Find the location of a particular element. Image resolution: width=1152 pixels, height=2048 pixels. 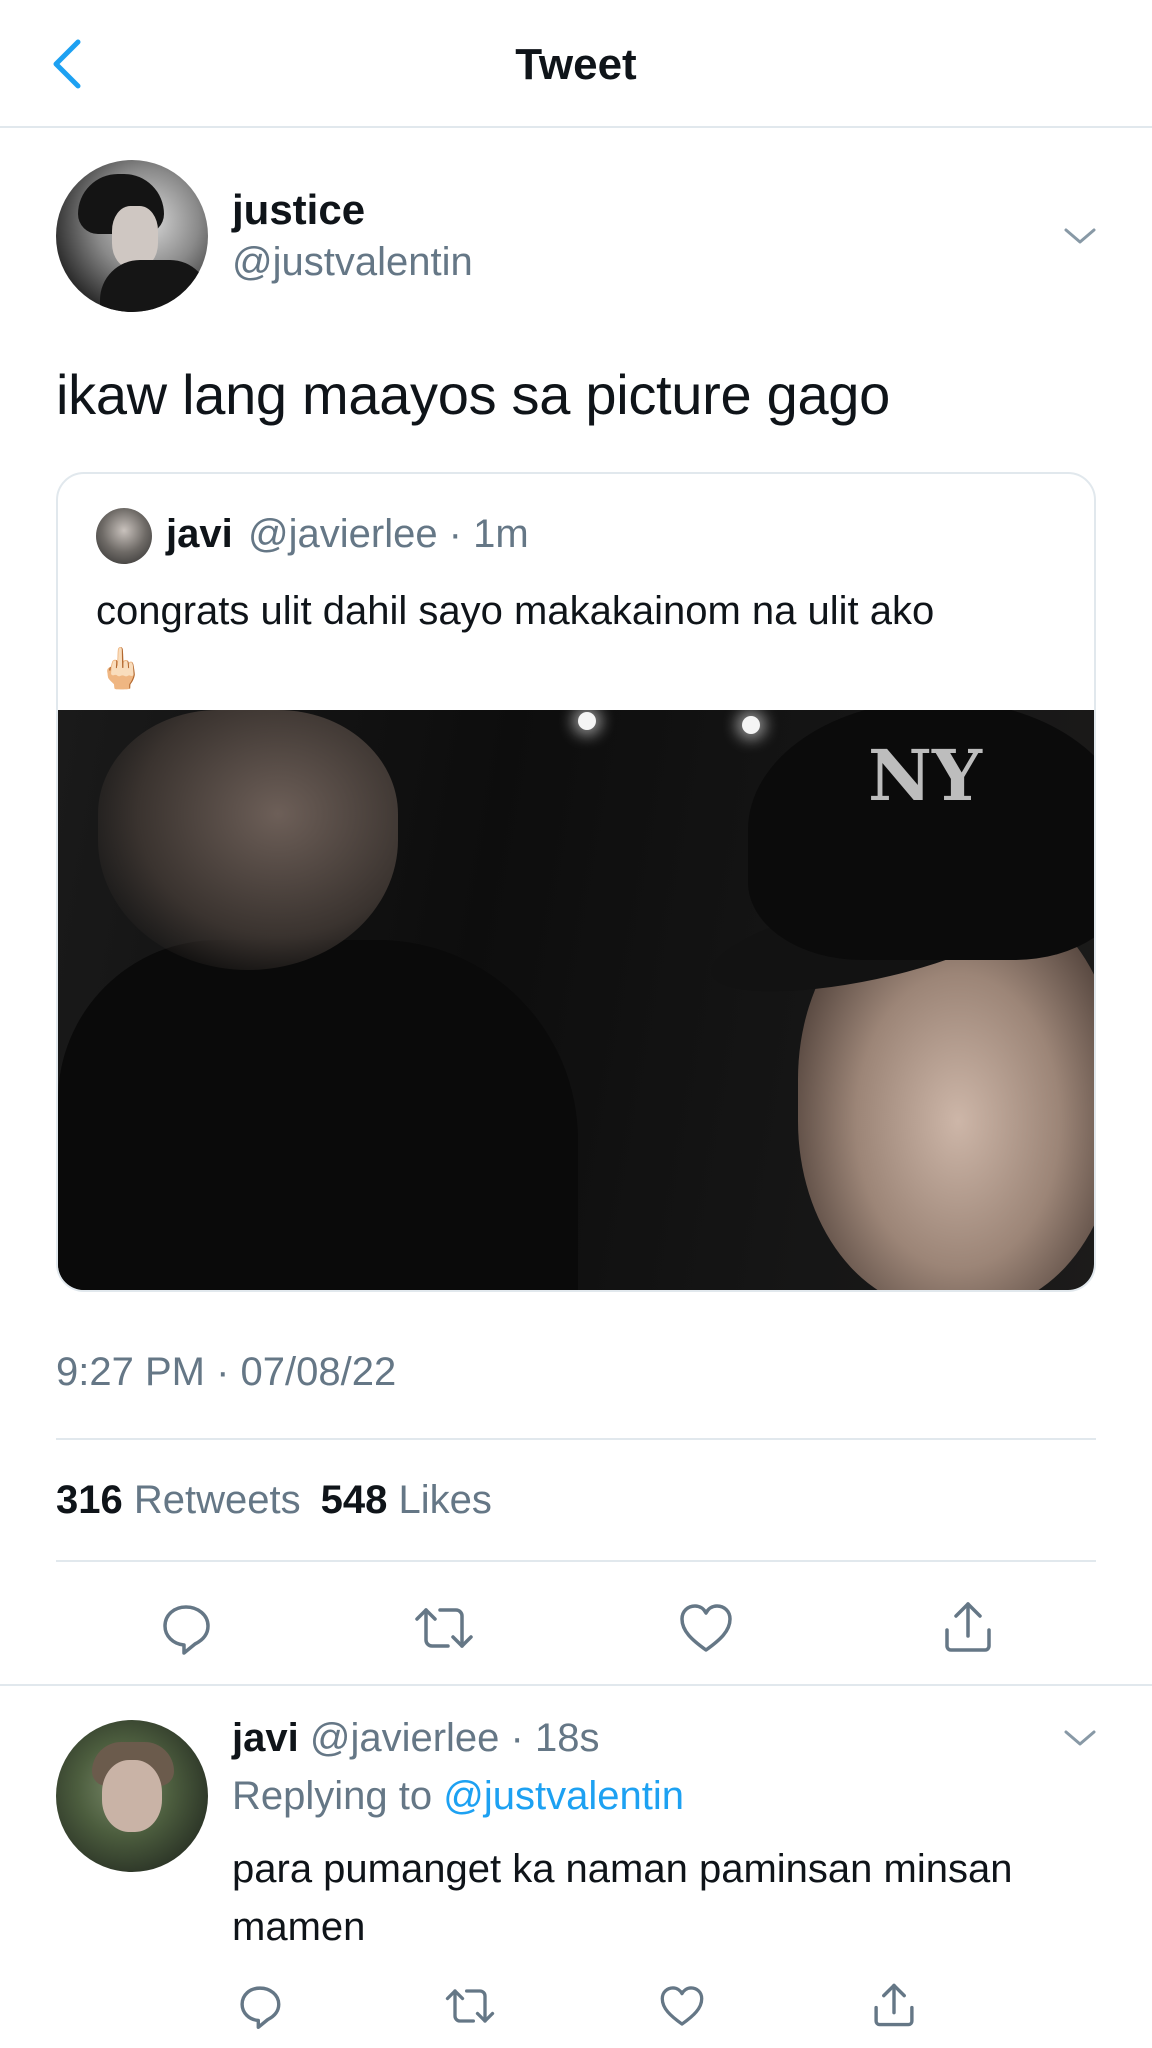

likes-count: 548 is located at coordinates (354, 1500).